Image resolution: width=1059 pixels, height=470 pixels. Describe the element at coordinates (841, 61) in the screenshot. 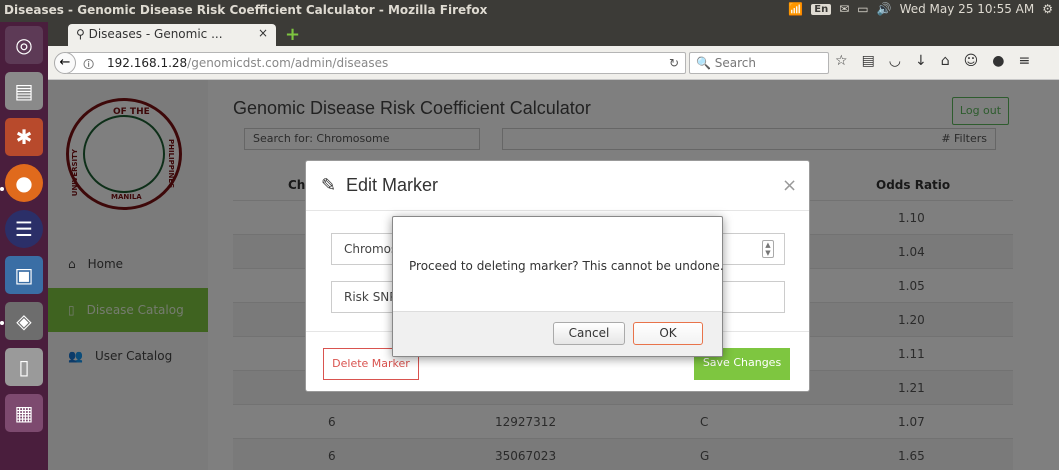

I see `bookmark-star-icon: ☆` at that location.